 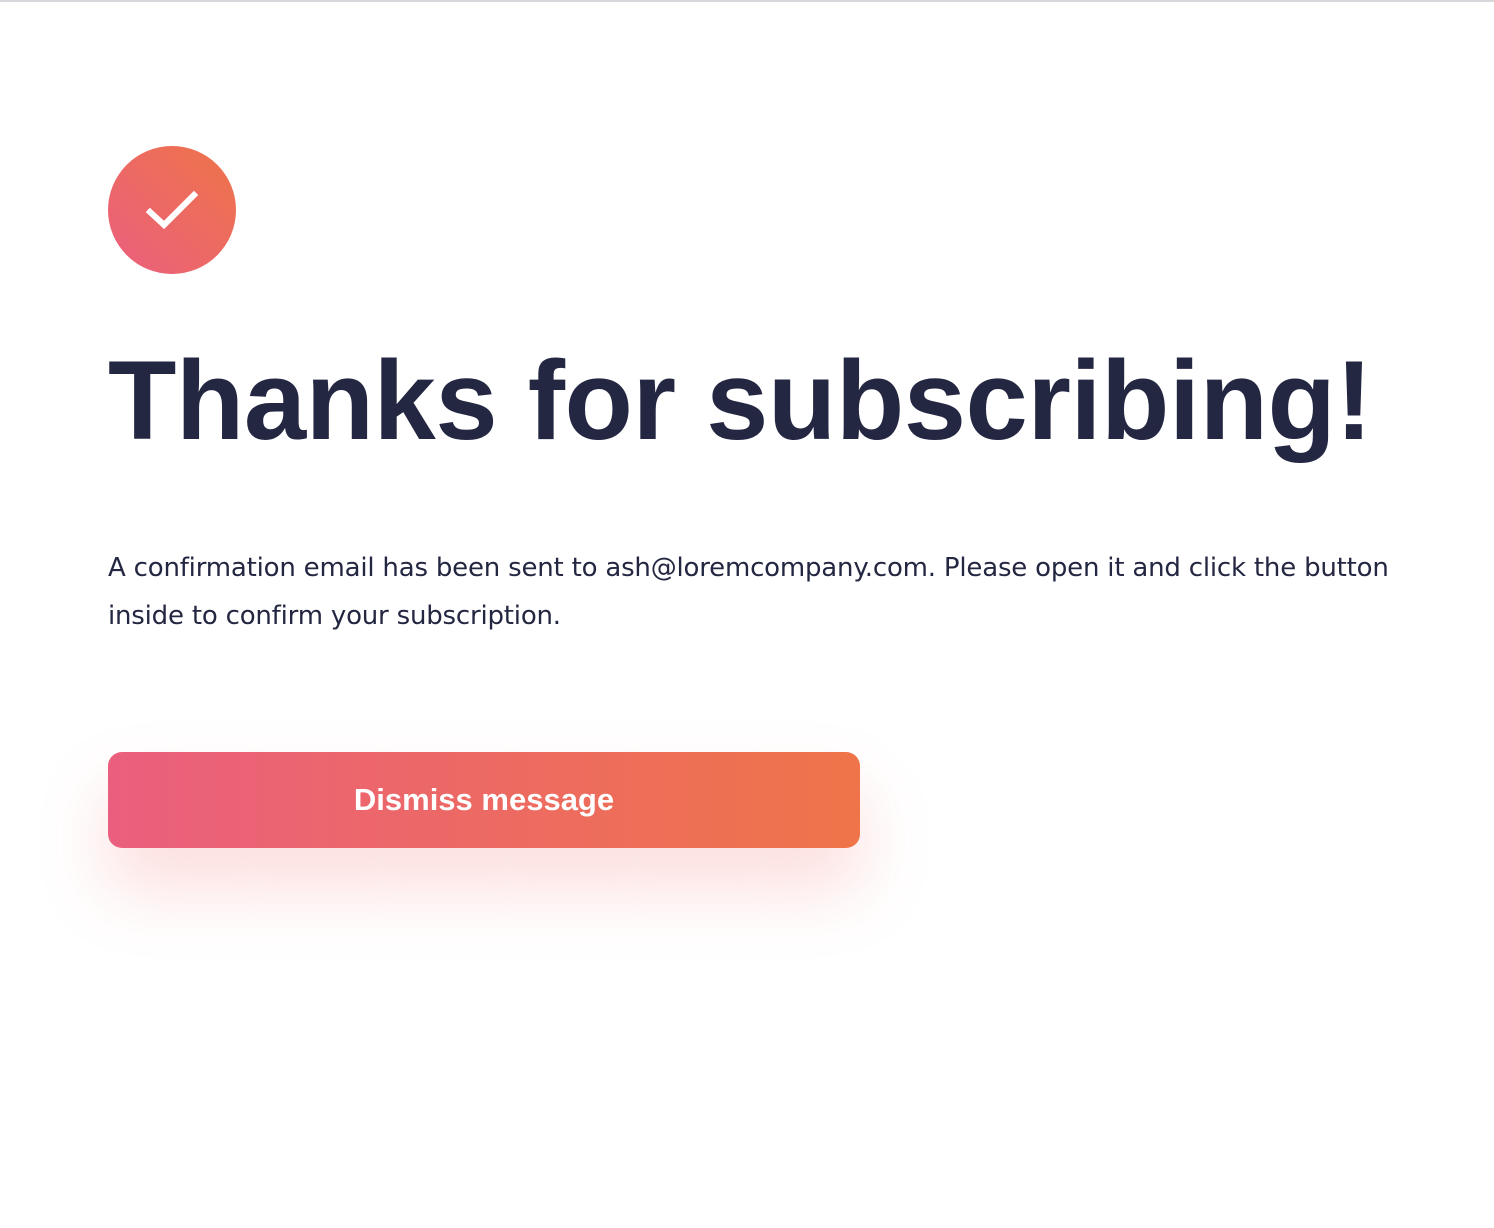 What do you see at coordinates (484, 800) in the screenshot?
I see `dismiss-message-button: Dismiss message` at bounding box center [484, 800].